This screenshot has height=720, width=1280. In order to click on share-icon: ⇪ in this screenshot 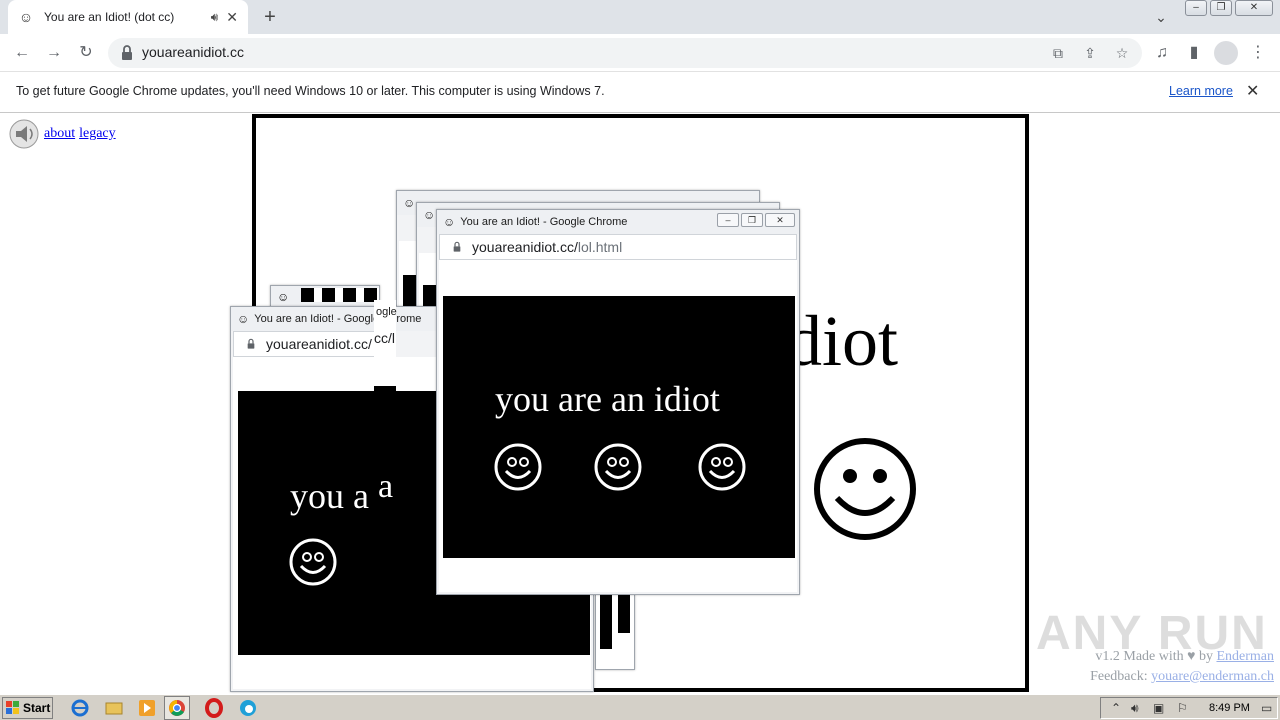, I will do `click(1090, 53)`.